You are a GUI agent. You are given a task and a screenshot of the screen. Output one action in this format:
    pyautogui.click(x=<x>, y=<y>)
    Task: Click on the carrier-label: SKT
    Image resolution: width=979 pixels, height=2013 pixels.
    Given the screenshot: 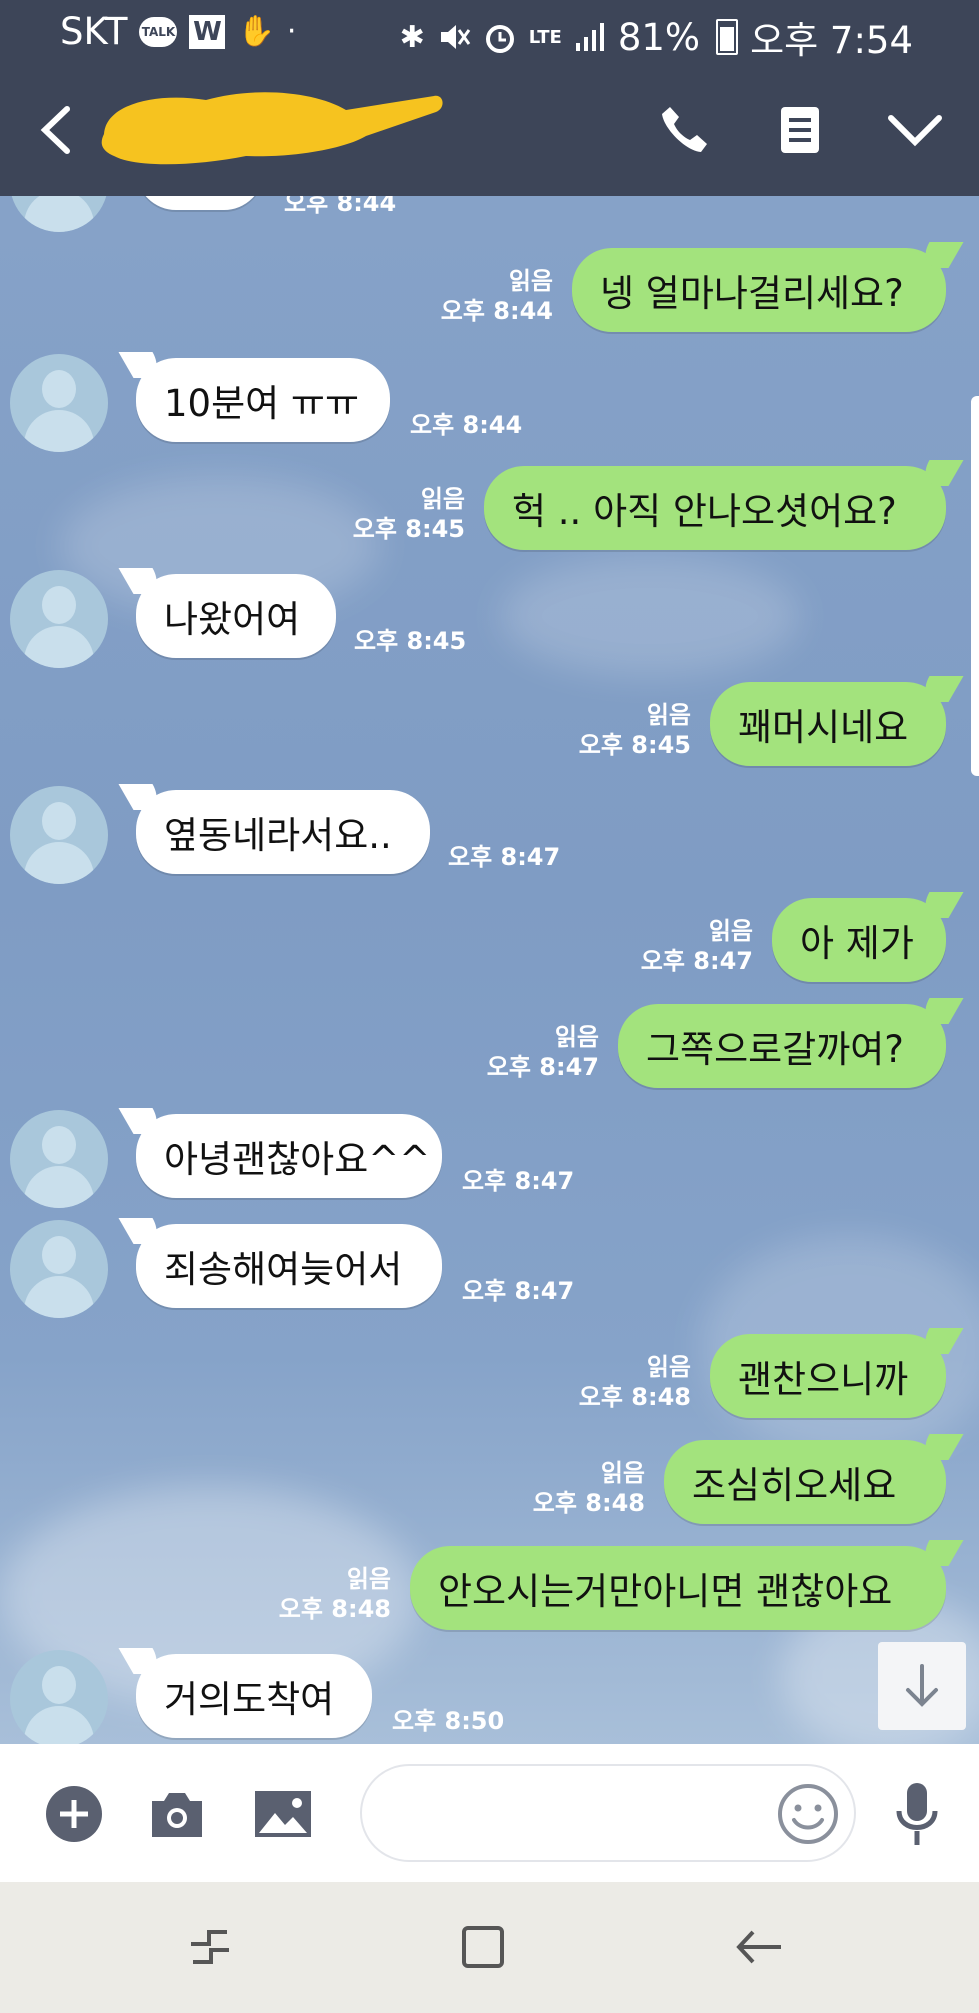 What is the action you would take?
    pyautogui.click(x=94, y=31)
    